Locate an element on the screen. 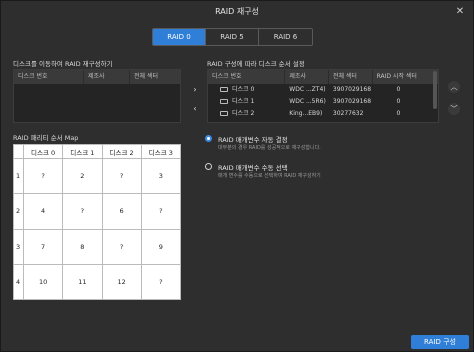 The width and height of the screenshot is (474, 352). table-header: 디스크 번호 제조사 전체 섹터 is located at coordinates (97, 77).